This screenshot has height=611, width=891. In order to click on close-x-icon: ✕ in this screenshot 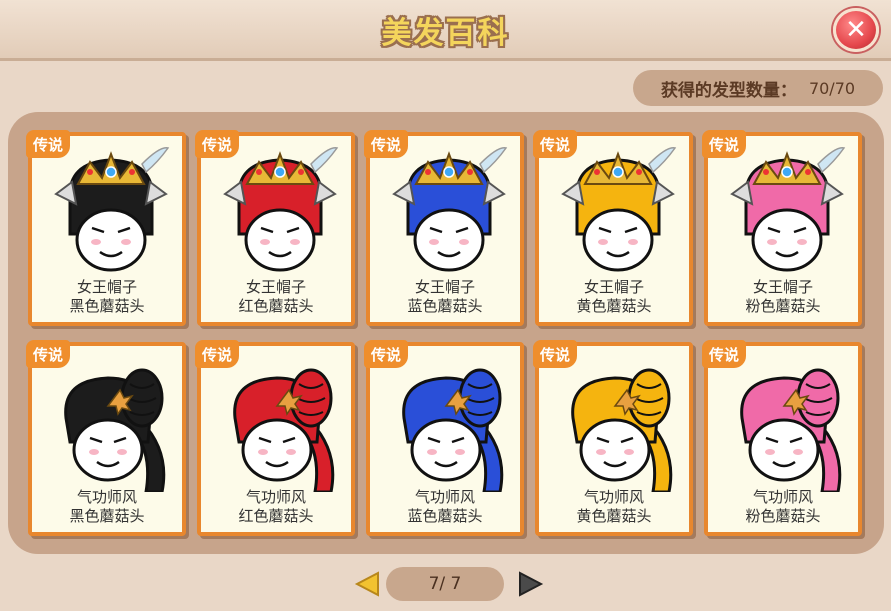, I will do `click(856, 30)`.